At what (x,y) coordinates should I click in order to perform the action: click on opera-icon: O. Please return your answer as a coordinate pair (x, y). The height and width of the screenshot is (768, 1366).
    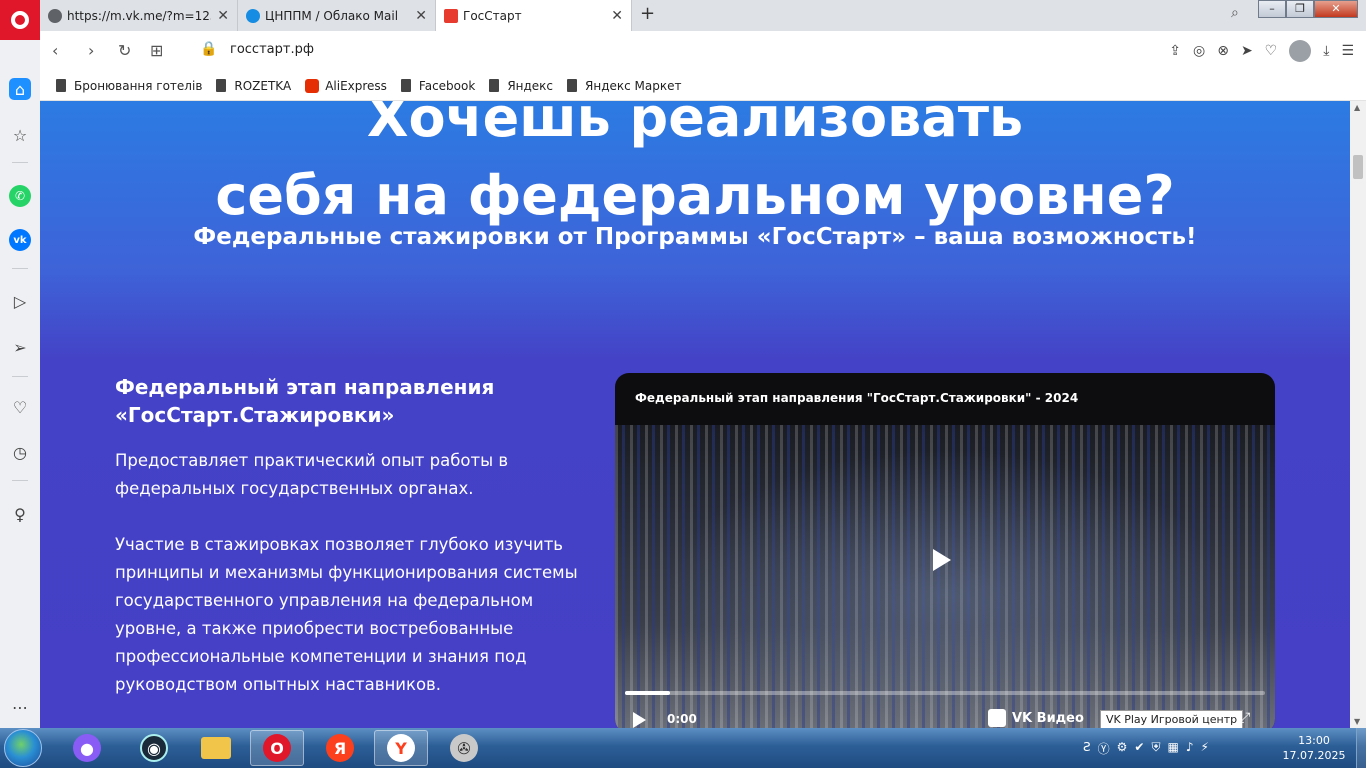
    Looking at the image, I should click on (277, 748).